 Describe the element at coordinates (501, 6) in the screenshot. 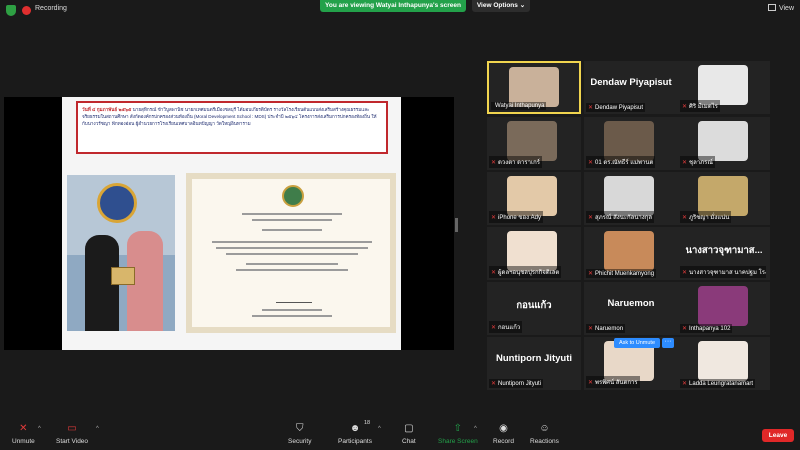

I see `view-options-button: View Options ⌄` at that location.